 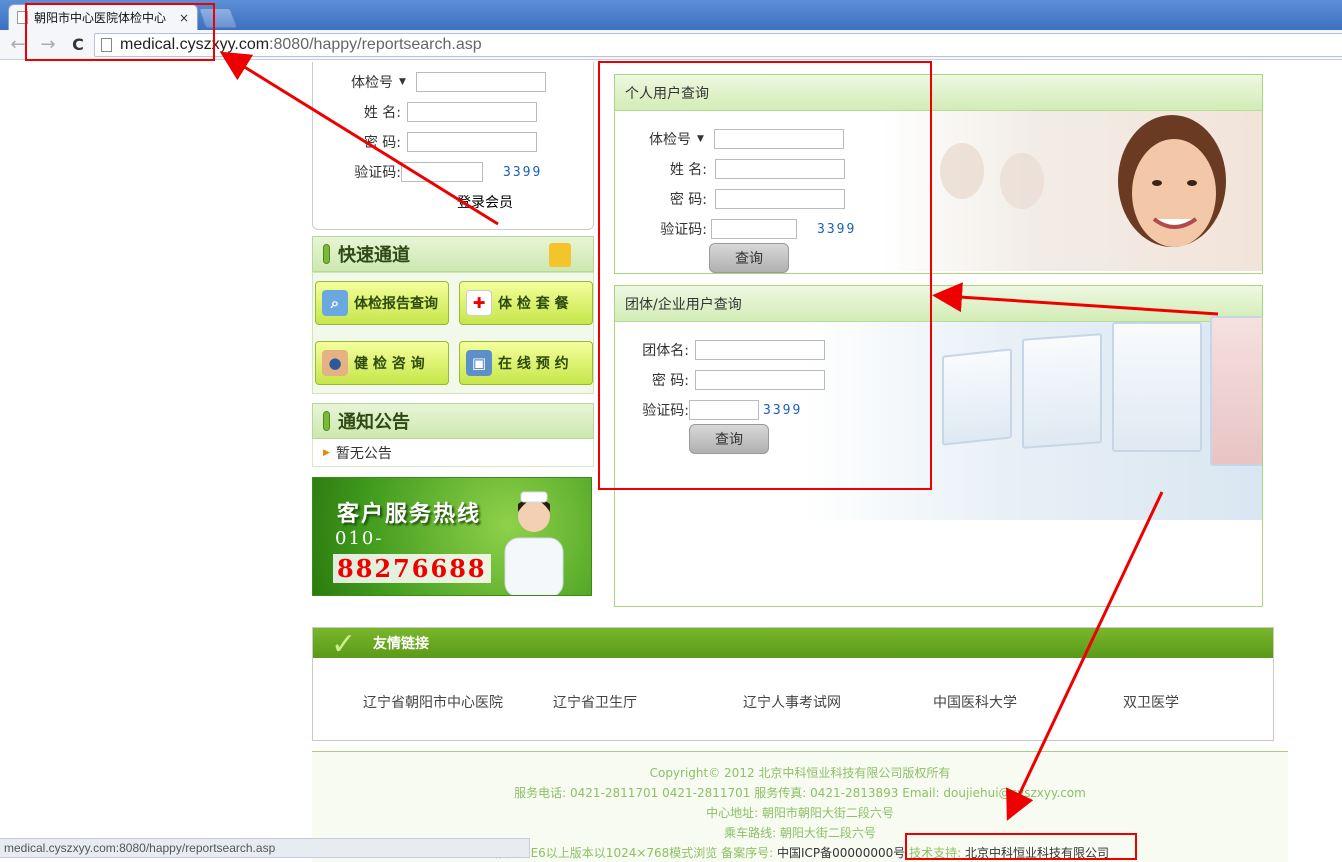 I want to click on name-row: 姓 名:, so click(x=438, y=112).